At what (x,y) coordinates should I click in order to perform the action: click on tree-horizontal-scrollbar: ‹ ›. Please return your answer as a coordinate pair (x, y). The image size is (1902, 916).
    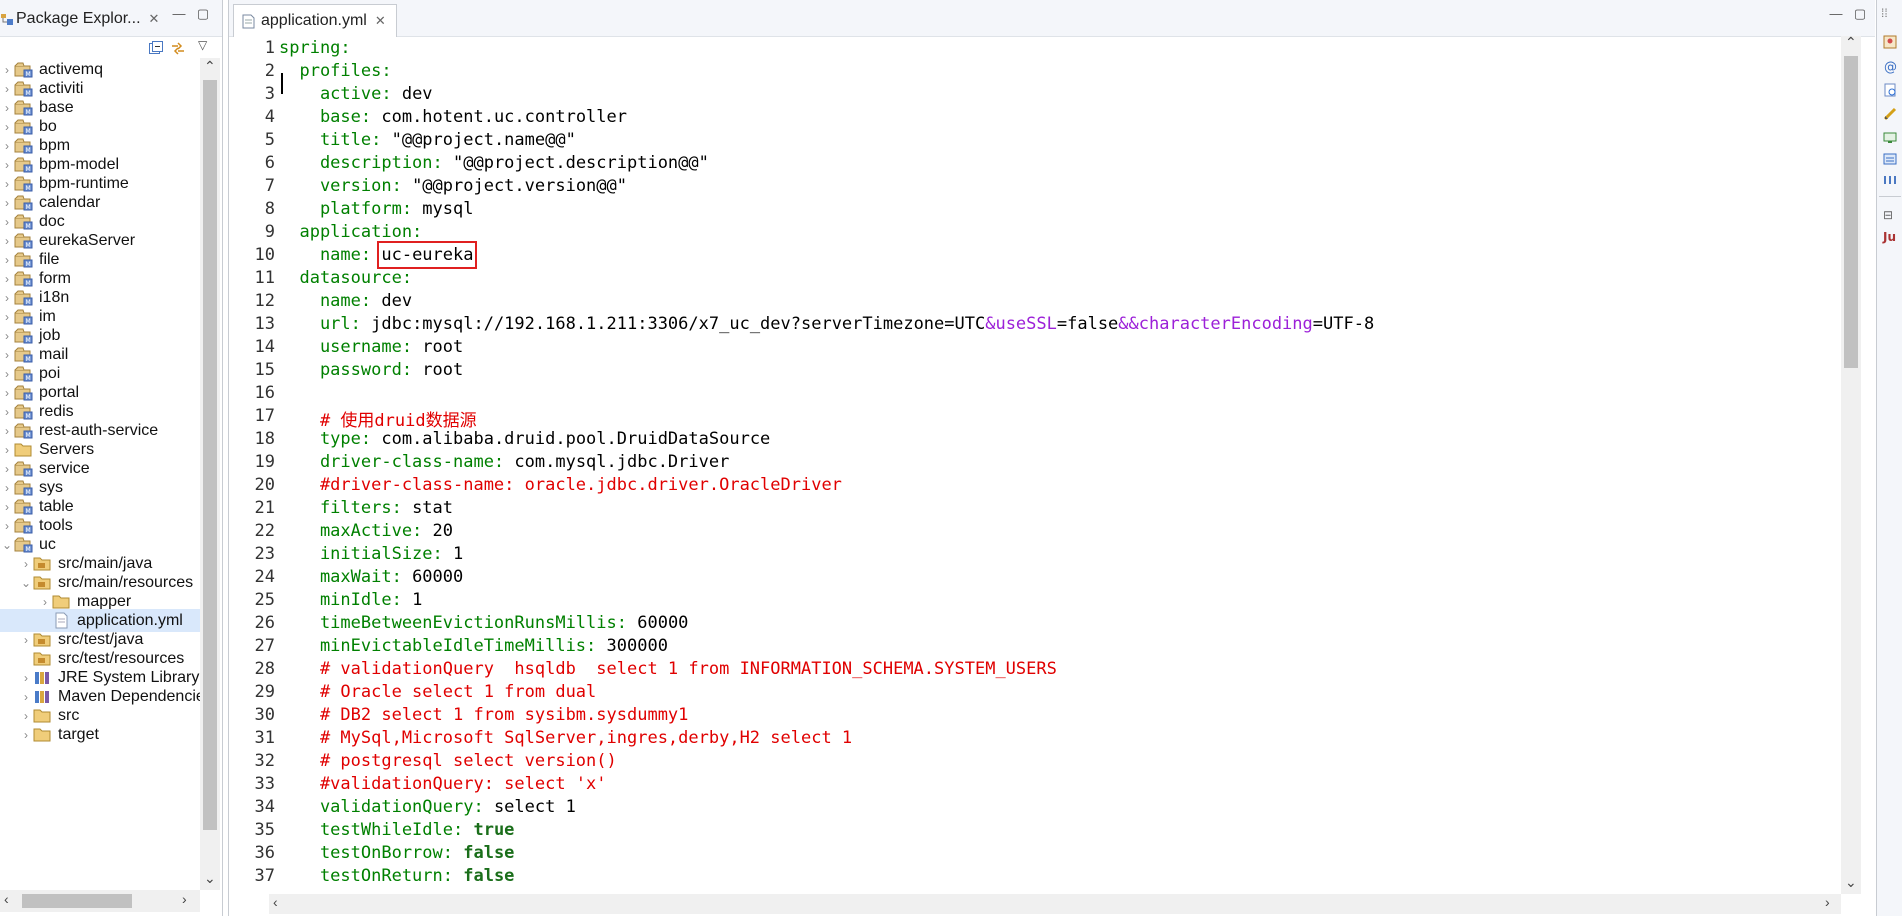
    Looking at the image, I should click on (100, 901).